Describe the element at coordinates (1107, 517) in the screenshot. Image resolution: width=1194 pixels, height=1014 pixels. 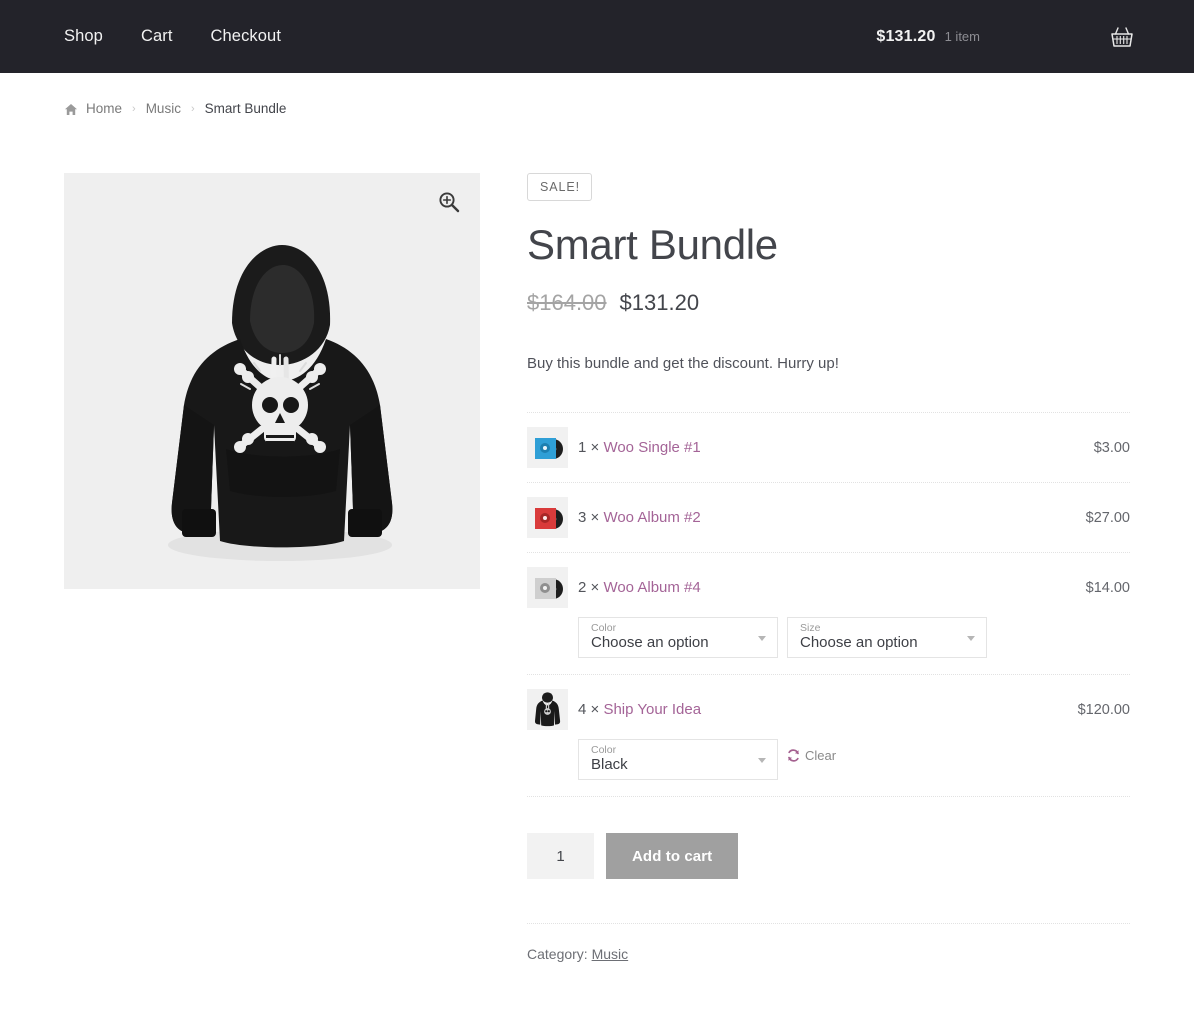
I see `bundle-item-price: $27.00` at that location.